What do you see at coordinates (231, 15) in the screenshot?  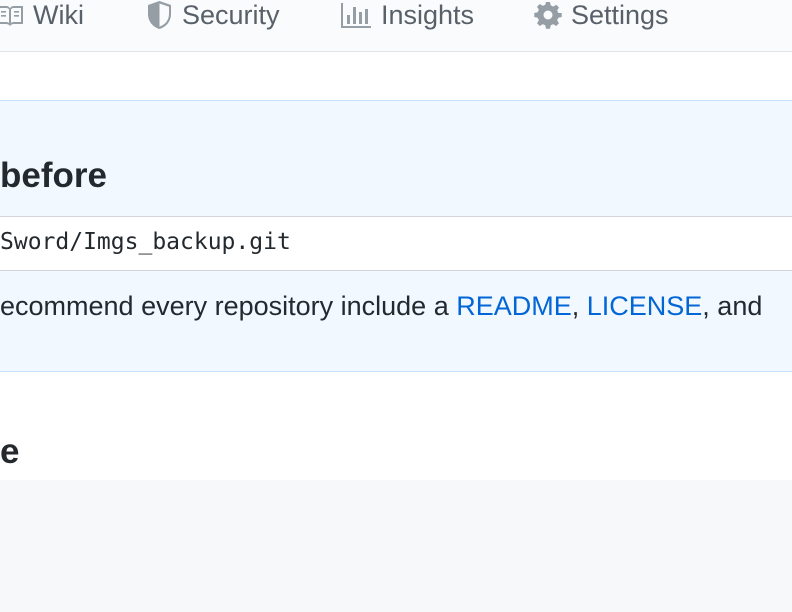 I see `tab-security-label: Security` at bounding box center [231, 15].